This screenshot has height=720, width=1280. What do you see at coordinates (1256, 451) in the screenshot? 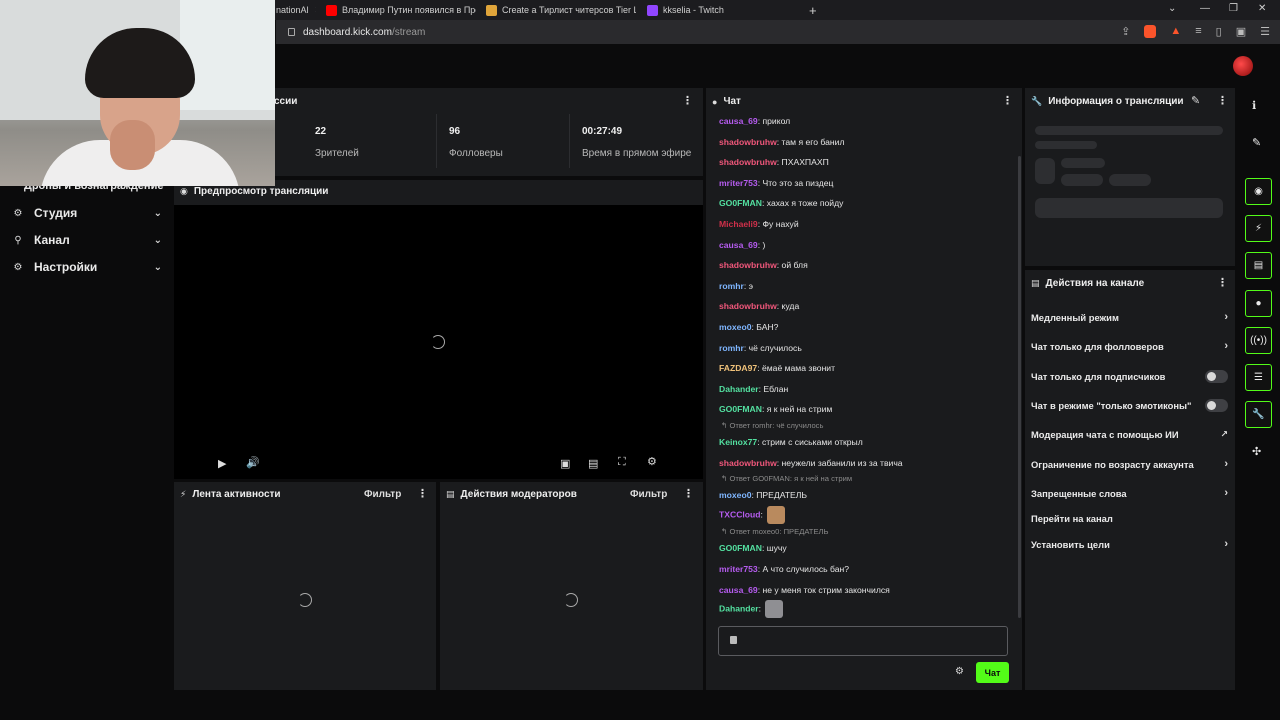
I see `add-widget-icon: ✣` at bounding box center [1256, 451].